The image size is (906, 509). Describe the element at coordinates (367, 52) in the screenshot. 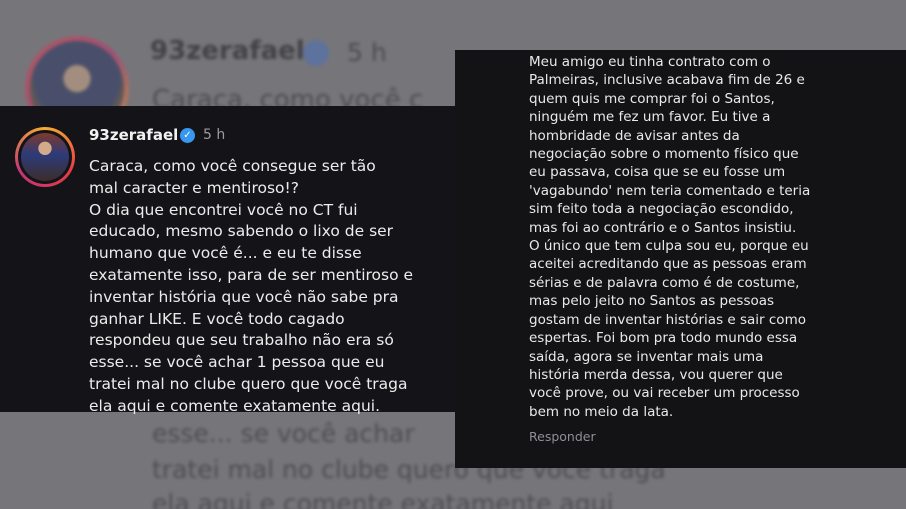

I see `background-time: 5 h` at that location.